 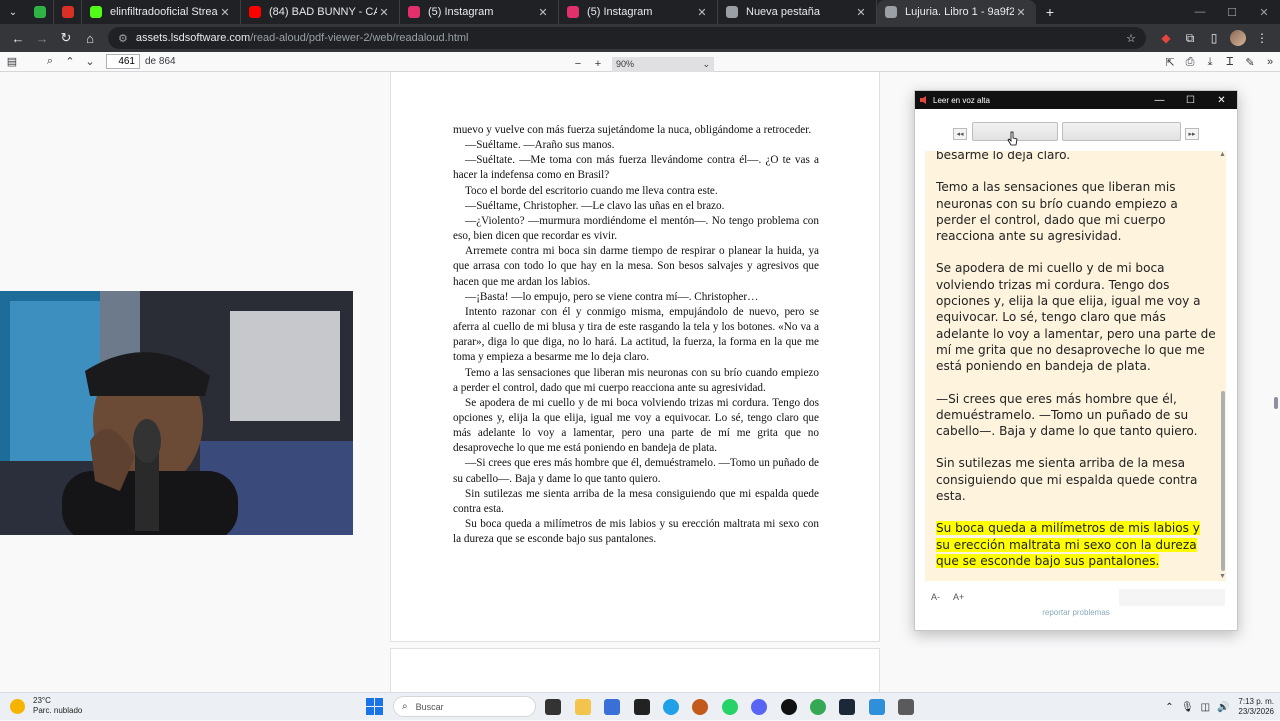 I want to click on chrome-icon, so click(x=818, y=707).